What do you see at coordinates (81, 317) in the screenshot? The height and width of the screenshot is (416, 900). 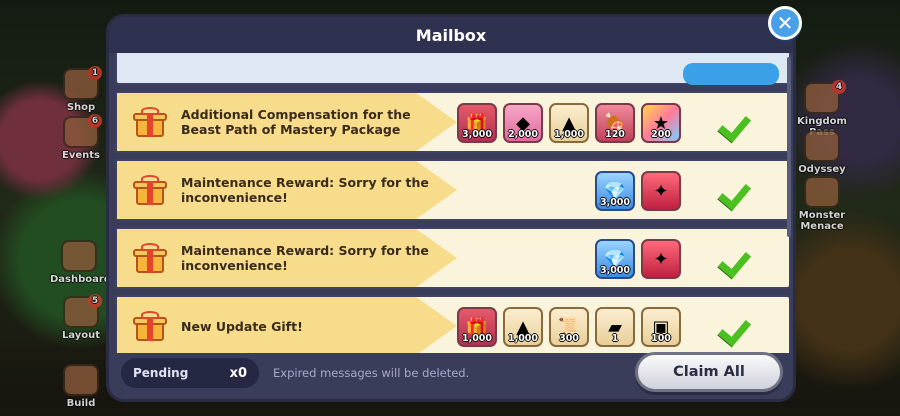 I see `side-button-layout: Layout 5` at bounding box center [81, 317].